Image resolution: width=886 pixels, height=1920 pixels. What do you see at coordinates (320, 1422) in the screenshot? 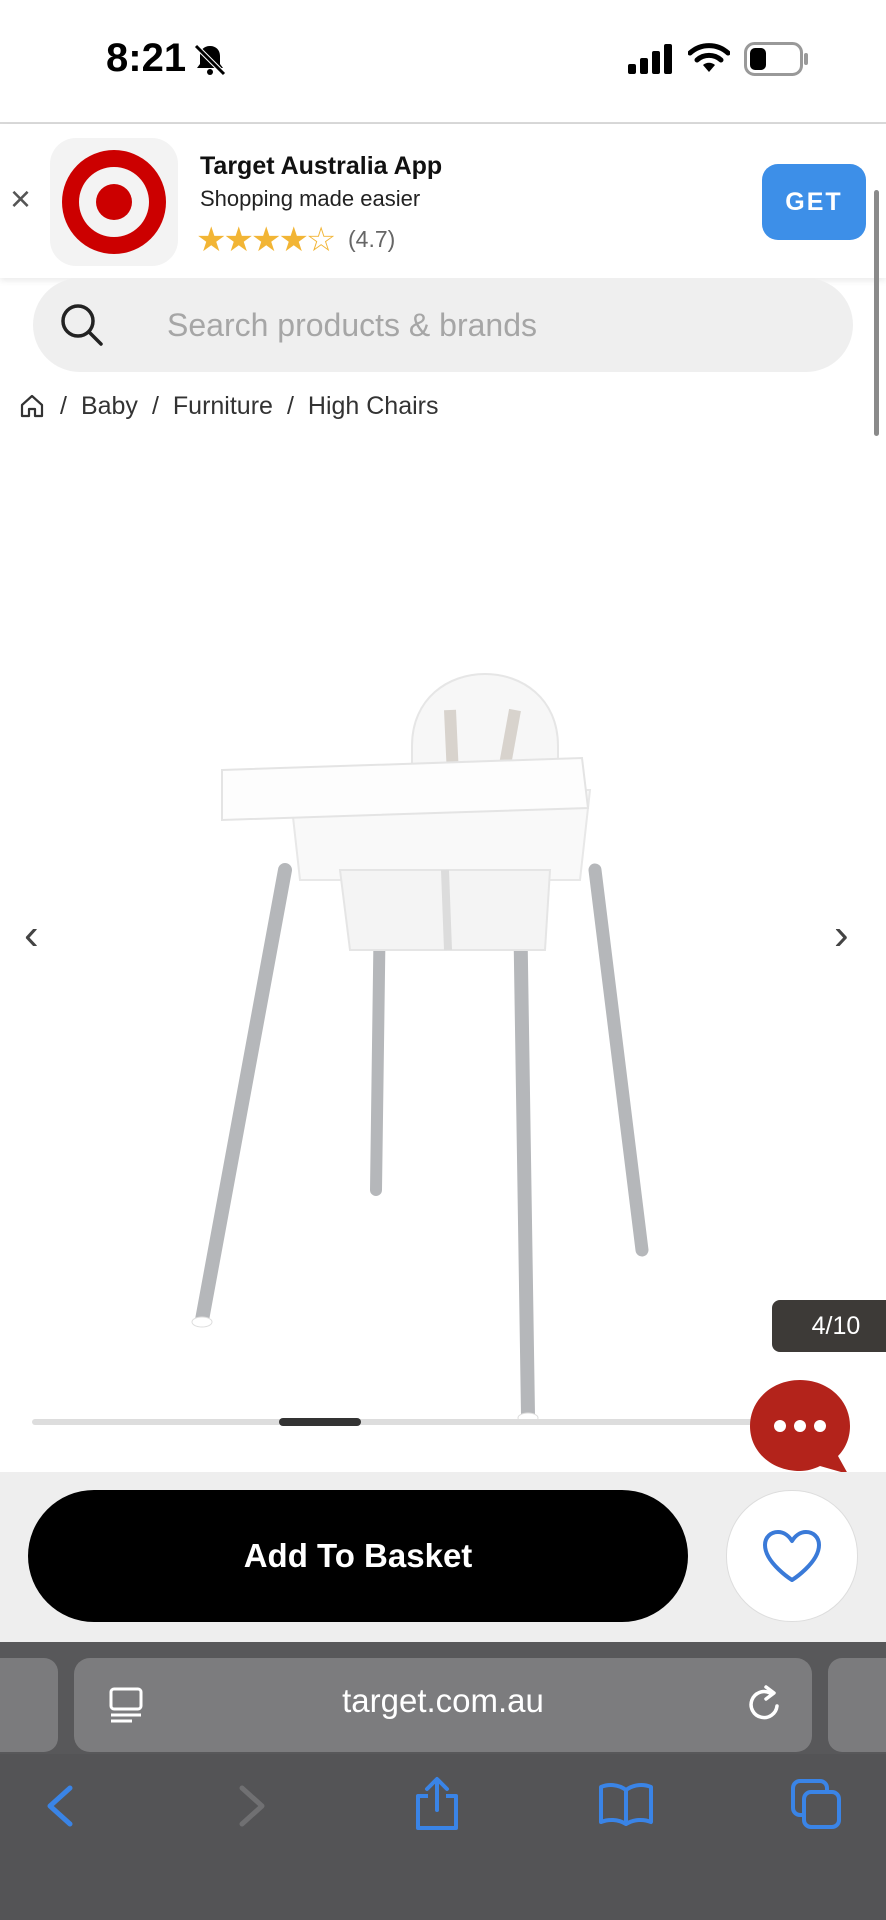
I see `carousel-scroll-thumb` at bounding box center [320, 1422].